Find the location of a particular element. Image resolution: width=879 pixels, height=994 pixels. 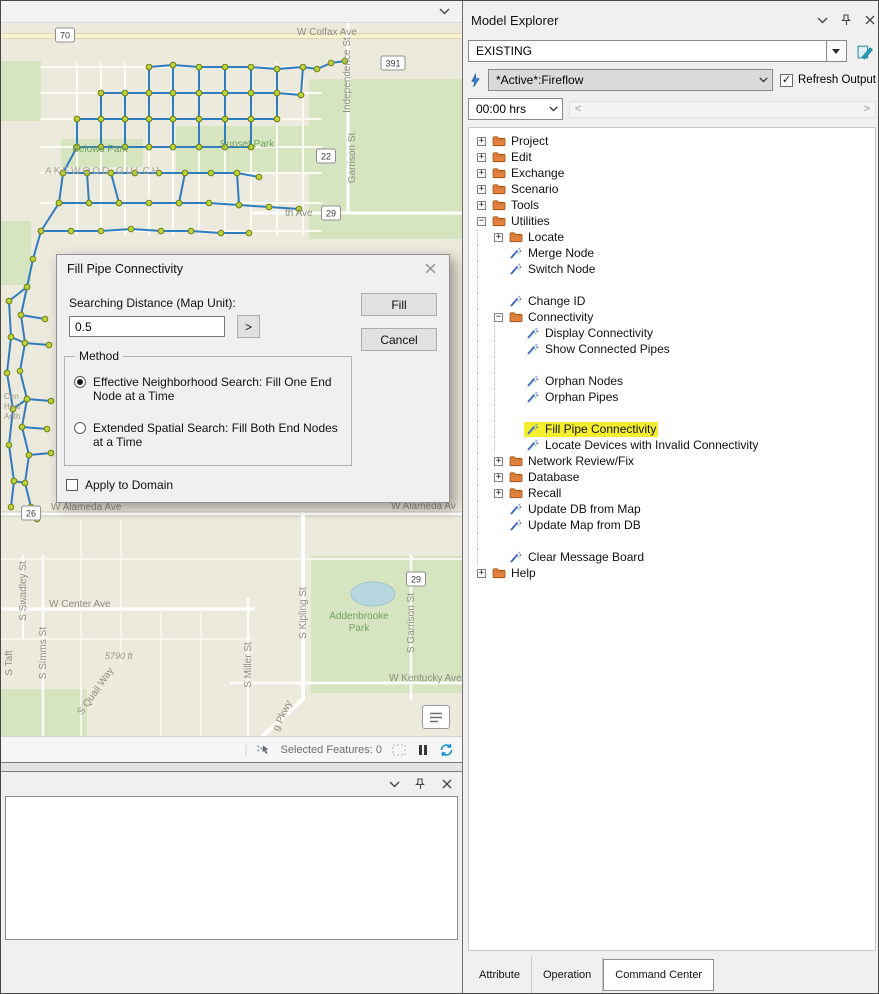

tree-item: Change ID is located at coordinates (672, 301).